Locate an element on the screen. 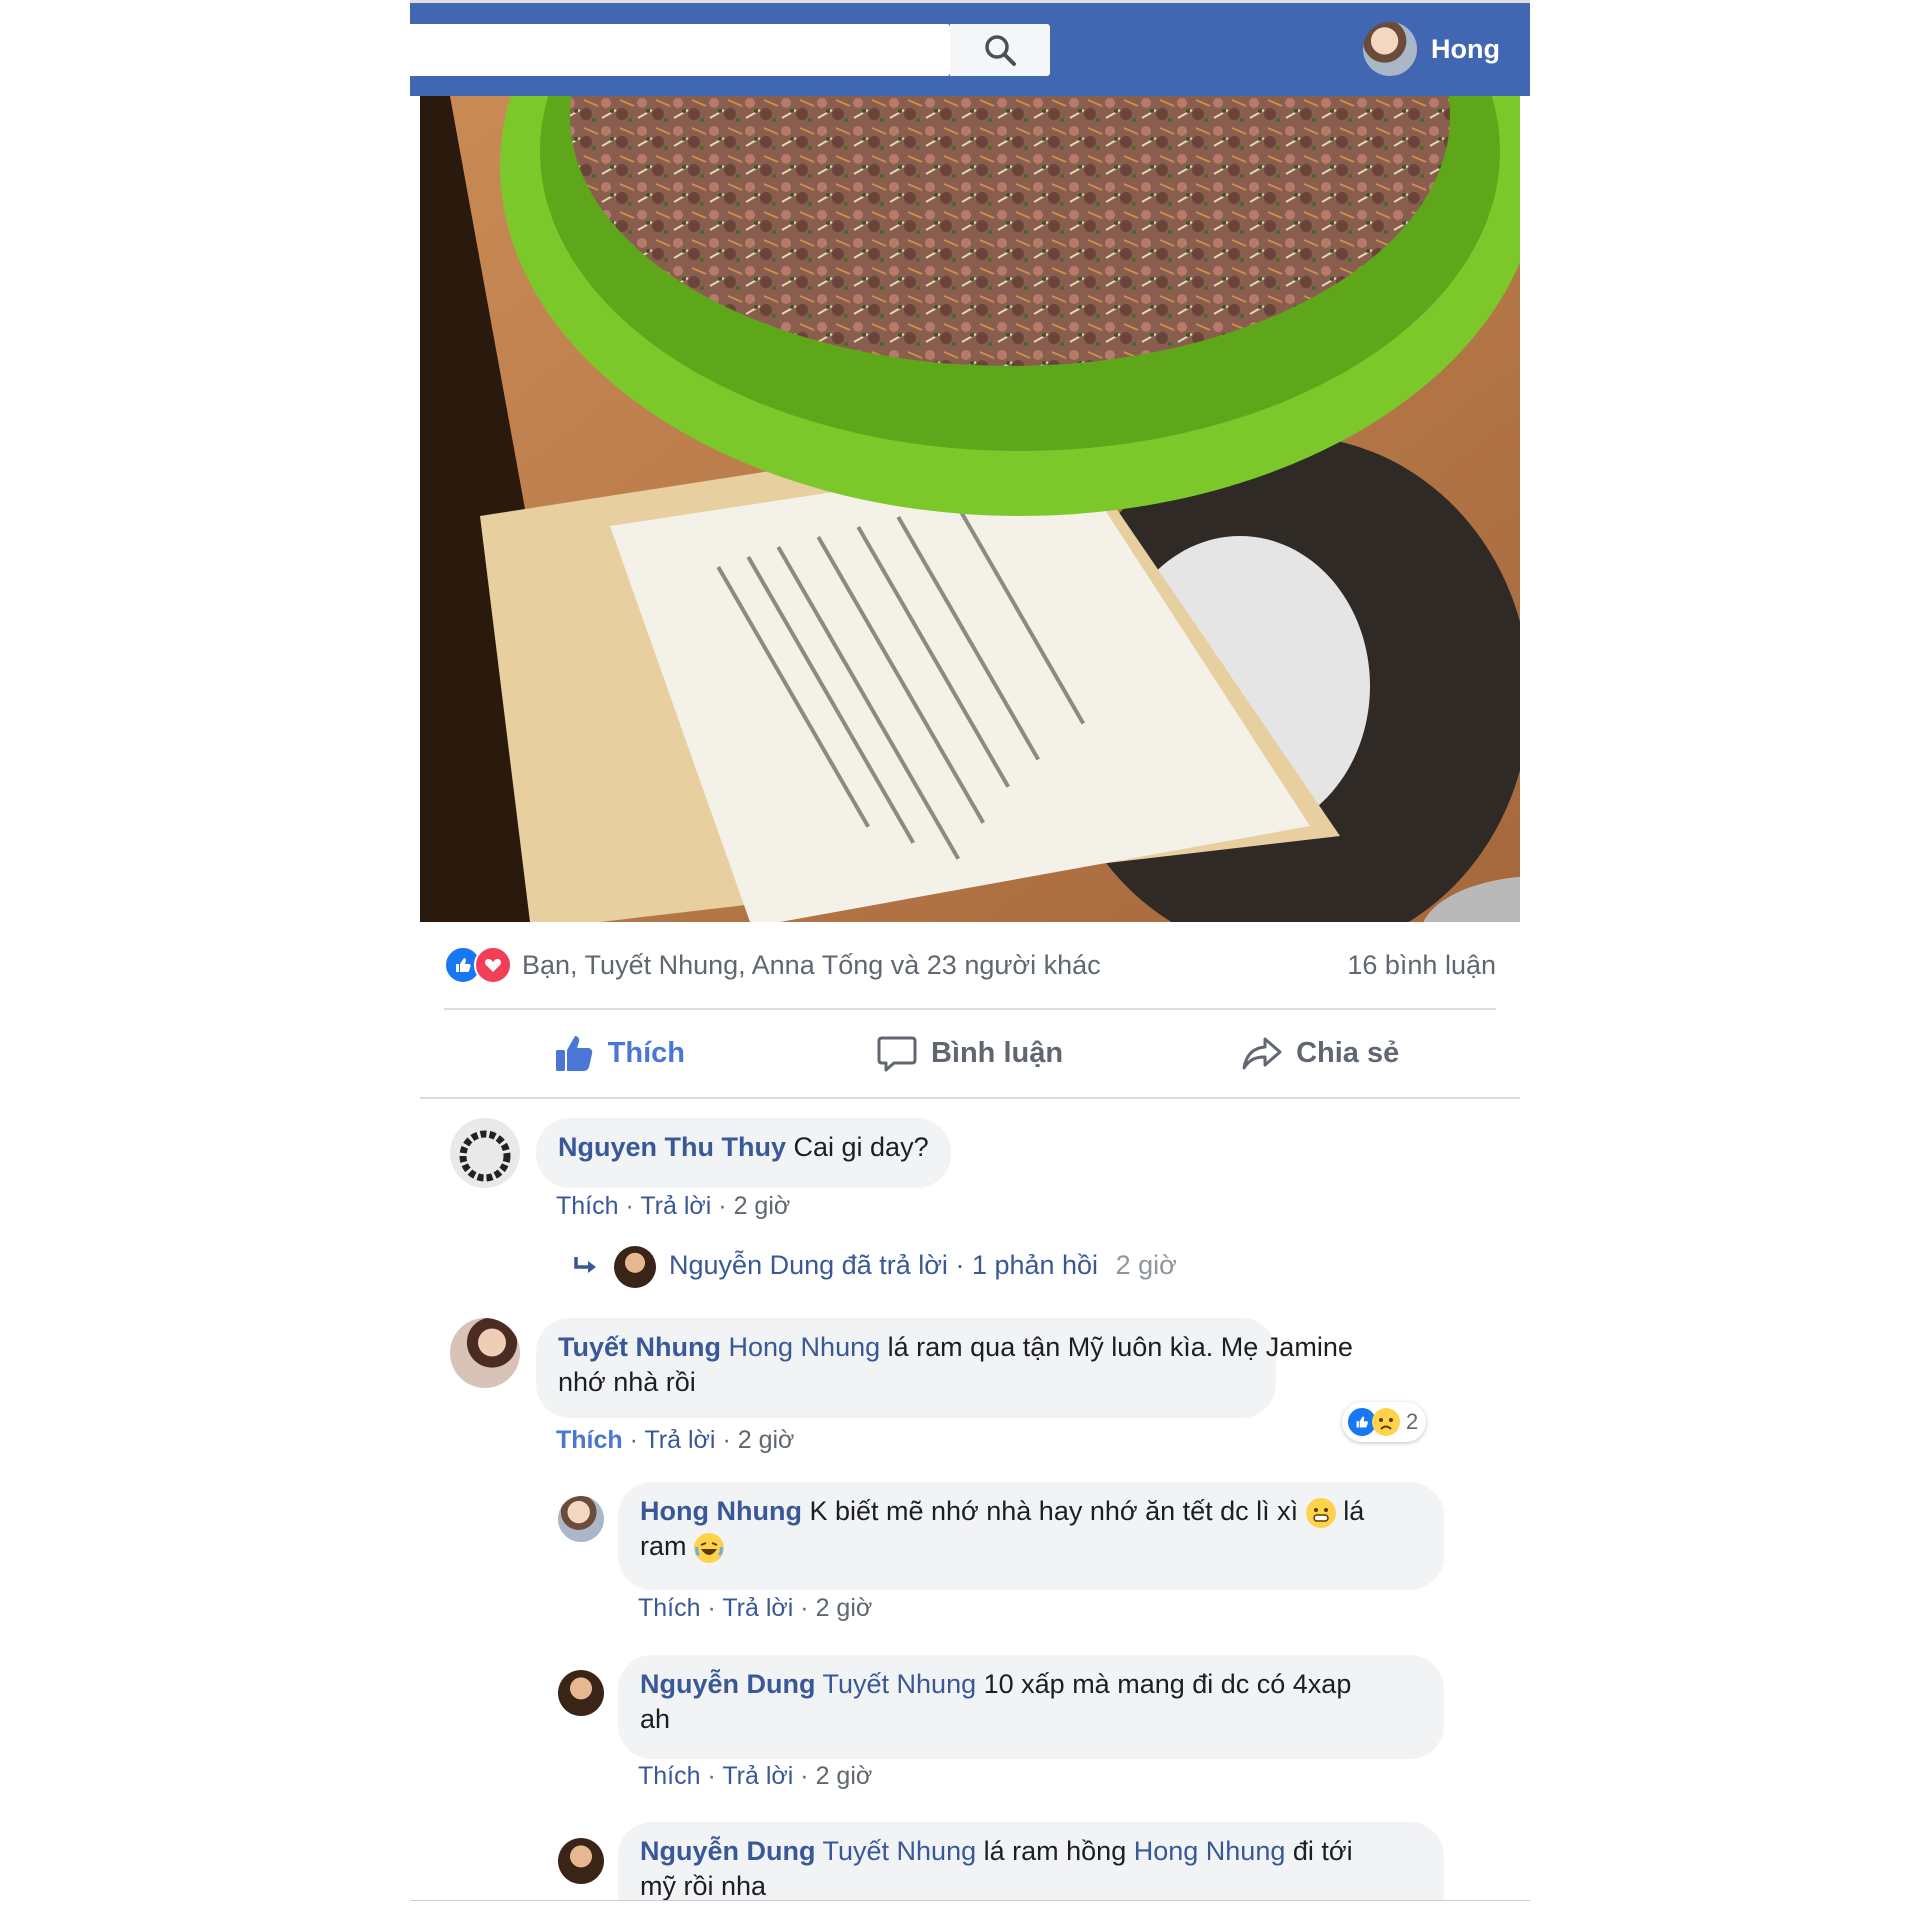 The height and width of the screenshot is (1920, 1920). comment-reactions: 2 is located at coordinates (1384, 1422).